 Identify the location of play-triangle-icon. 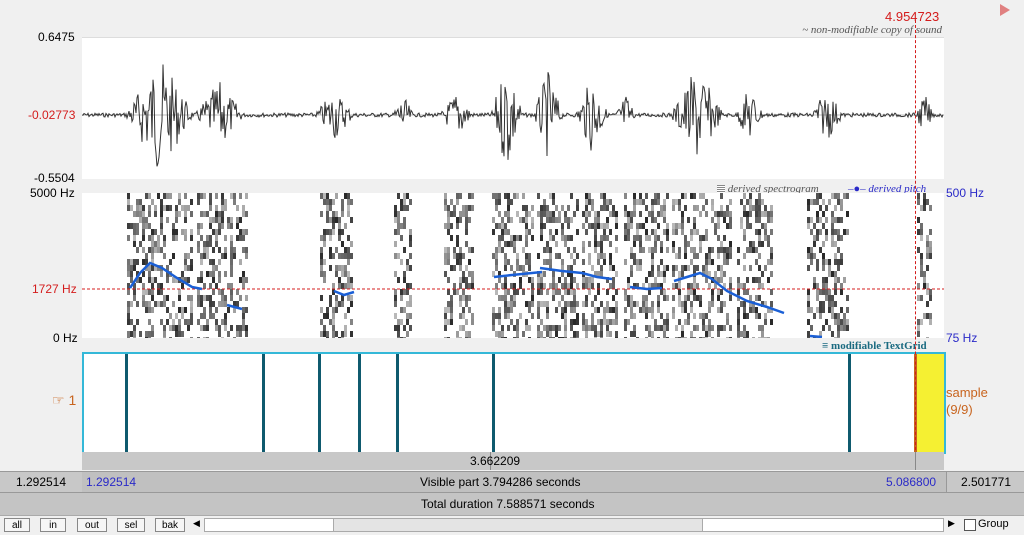
(1005, 10).